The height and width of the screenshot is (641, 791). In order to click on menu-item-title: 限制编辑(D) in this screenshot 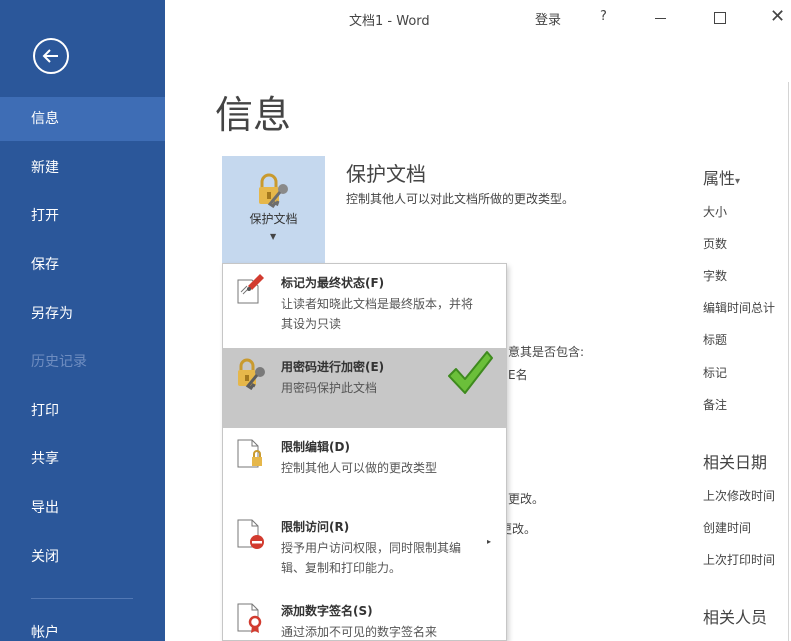, I will do `click(315, 447)`.